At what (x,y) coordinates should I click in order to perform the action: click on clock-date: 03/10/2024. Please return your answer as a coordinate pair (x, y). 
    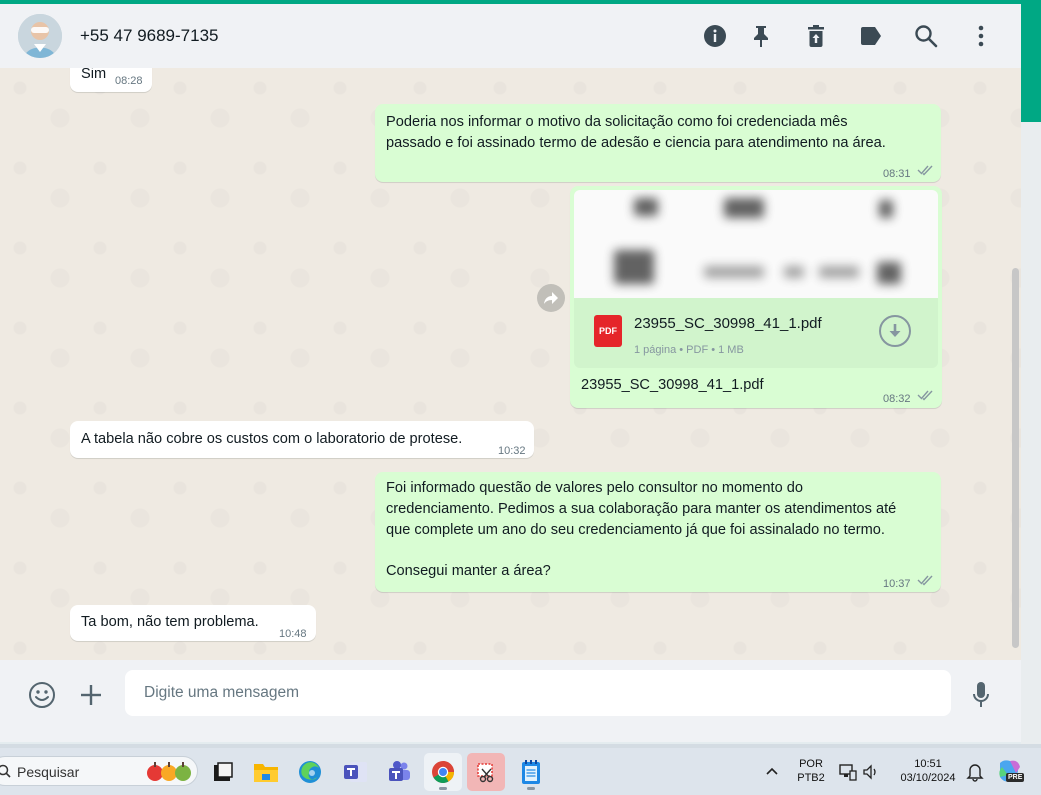
    Looking at the image, I should click on (928, 778).